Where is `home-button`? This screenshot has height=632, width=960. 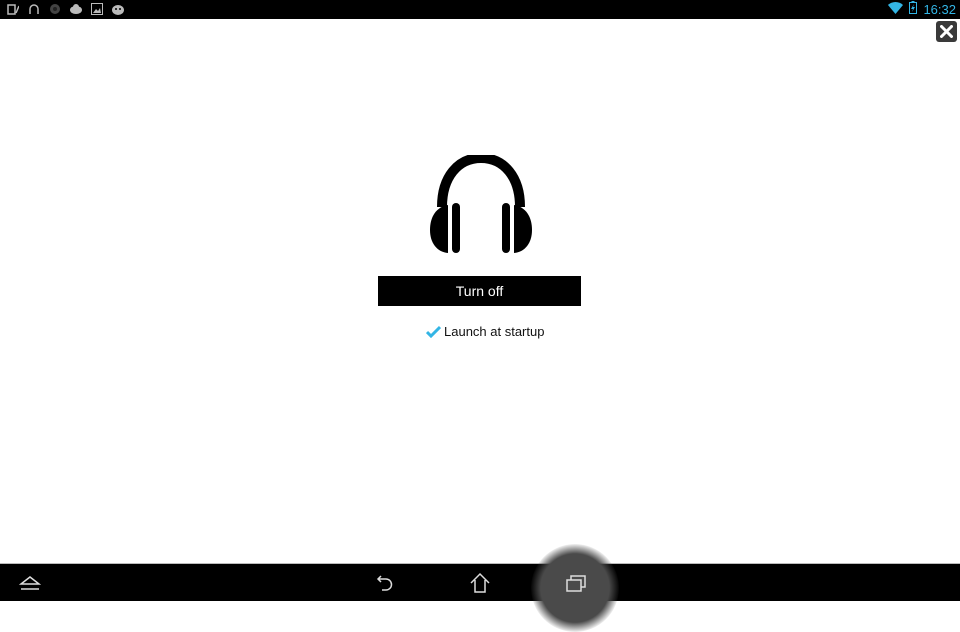 home-button is located at coordinates (480, 582).